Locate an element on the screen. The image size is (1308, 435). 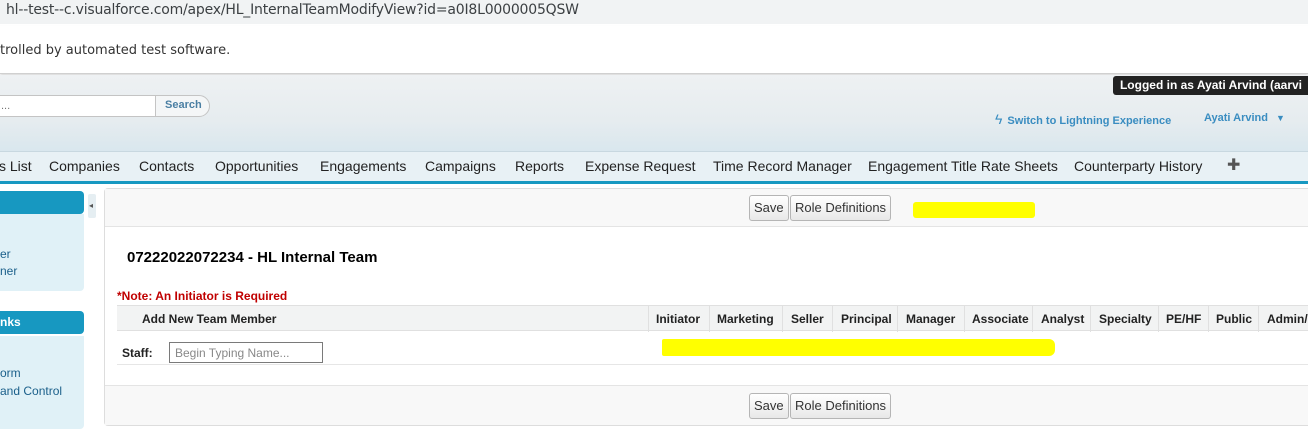
tab-time-record-manager: Time Record Manager is located at coordinates (782, 166).